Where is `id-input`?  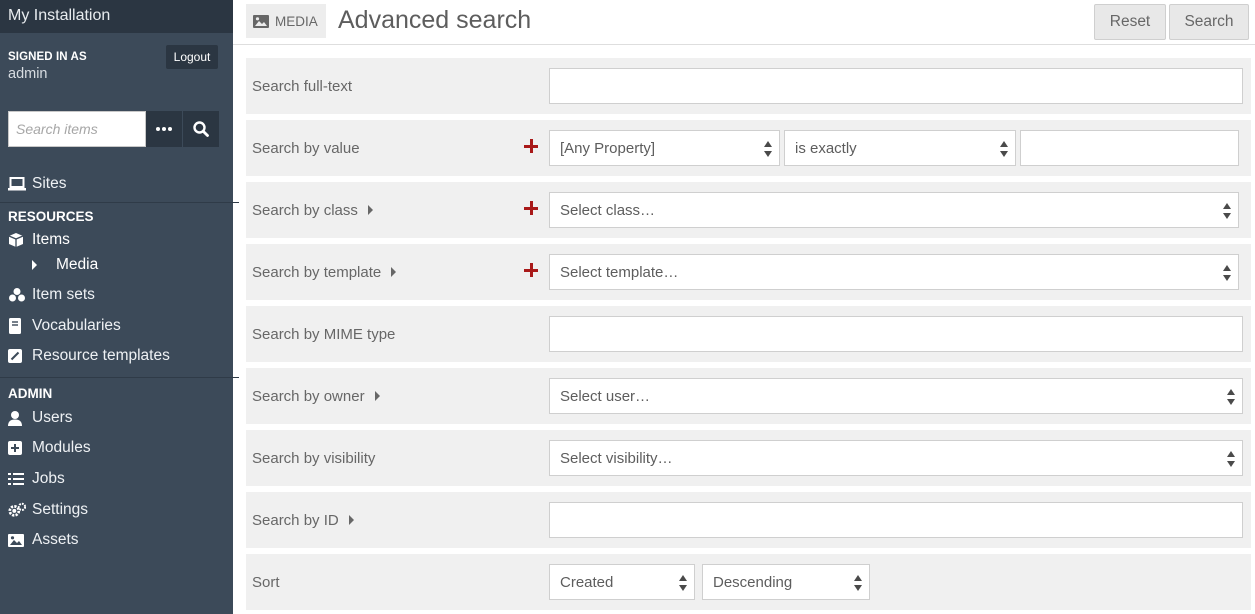
id-input is located at coordinates (896, 520).